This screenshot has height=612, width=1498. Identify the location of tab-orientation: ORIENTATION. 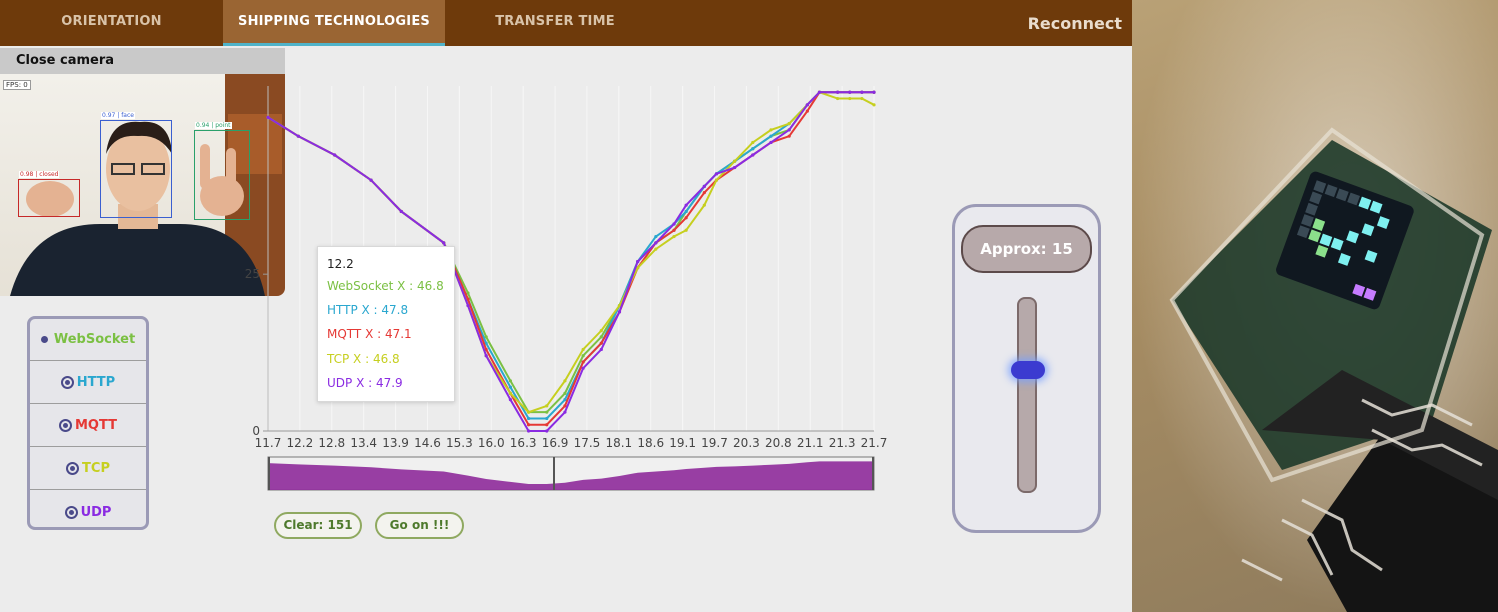
(111, 23).